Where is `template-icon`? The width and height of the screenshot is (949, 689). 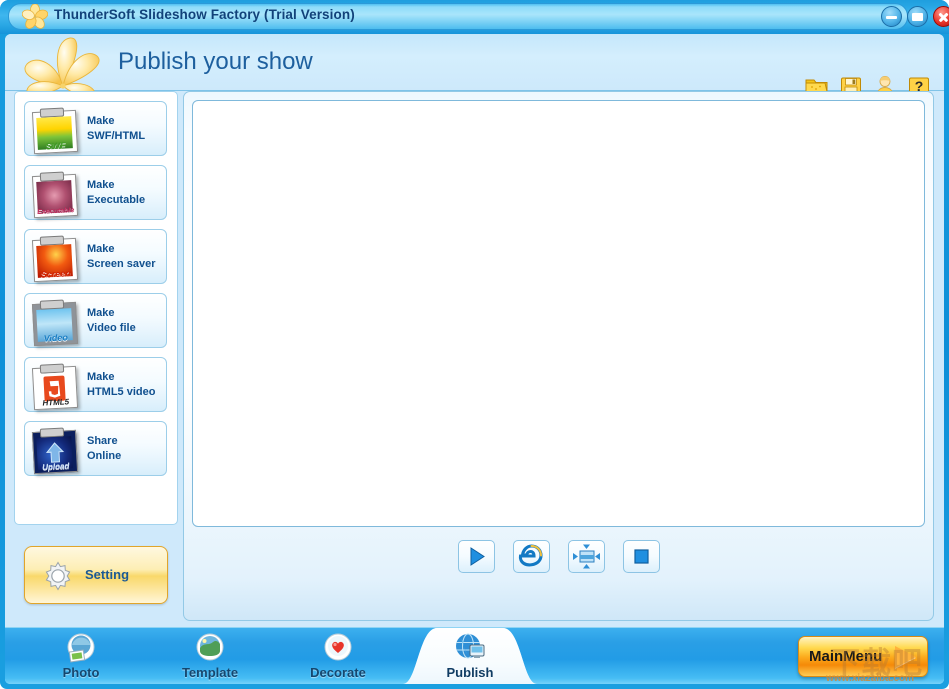
template-icon is located at coordinates (210, 649).